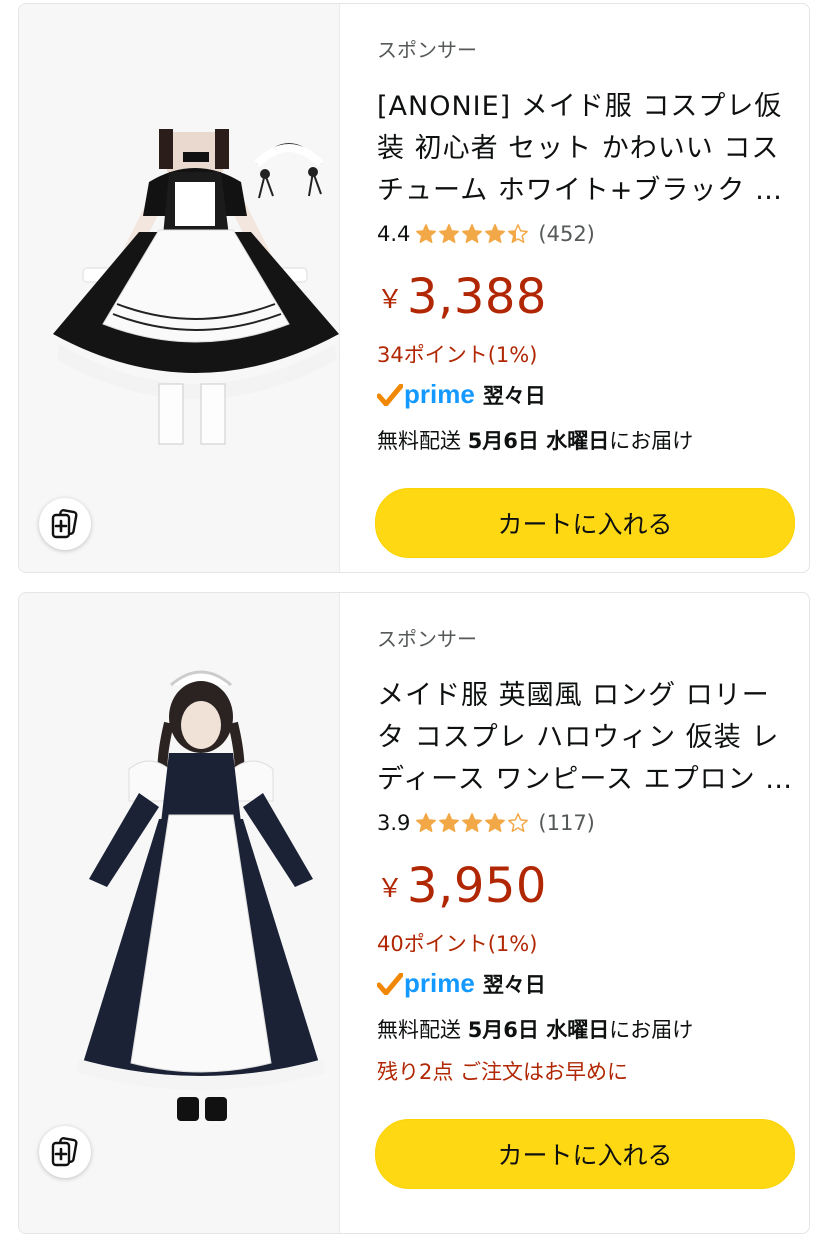  Describe the element at coordinates (477, 886) in the screenshot. I see `price-amount: 3,950` at that location.